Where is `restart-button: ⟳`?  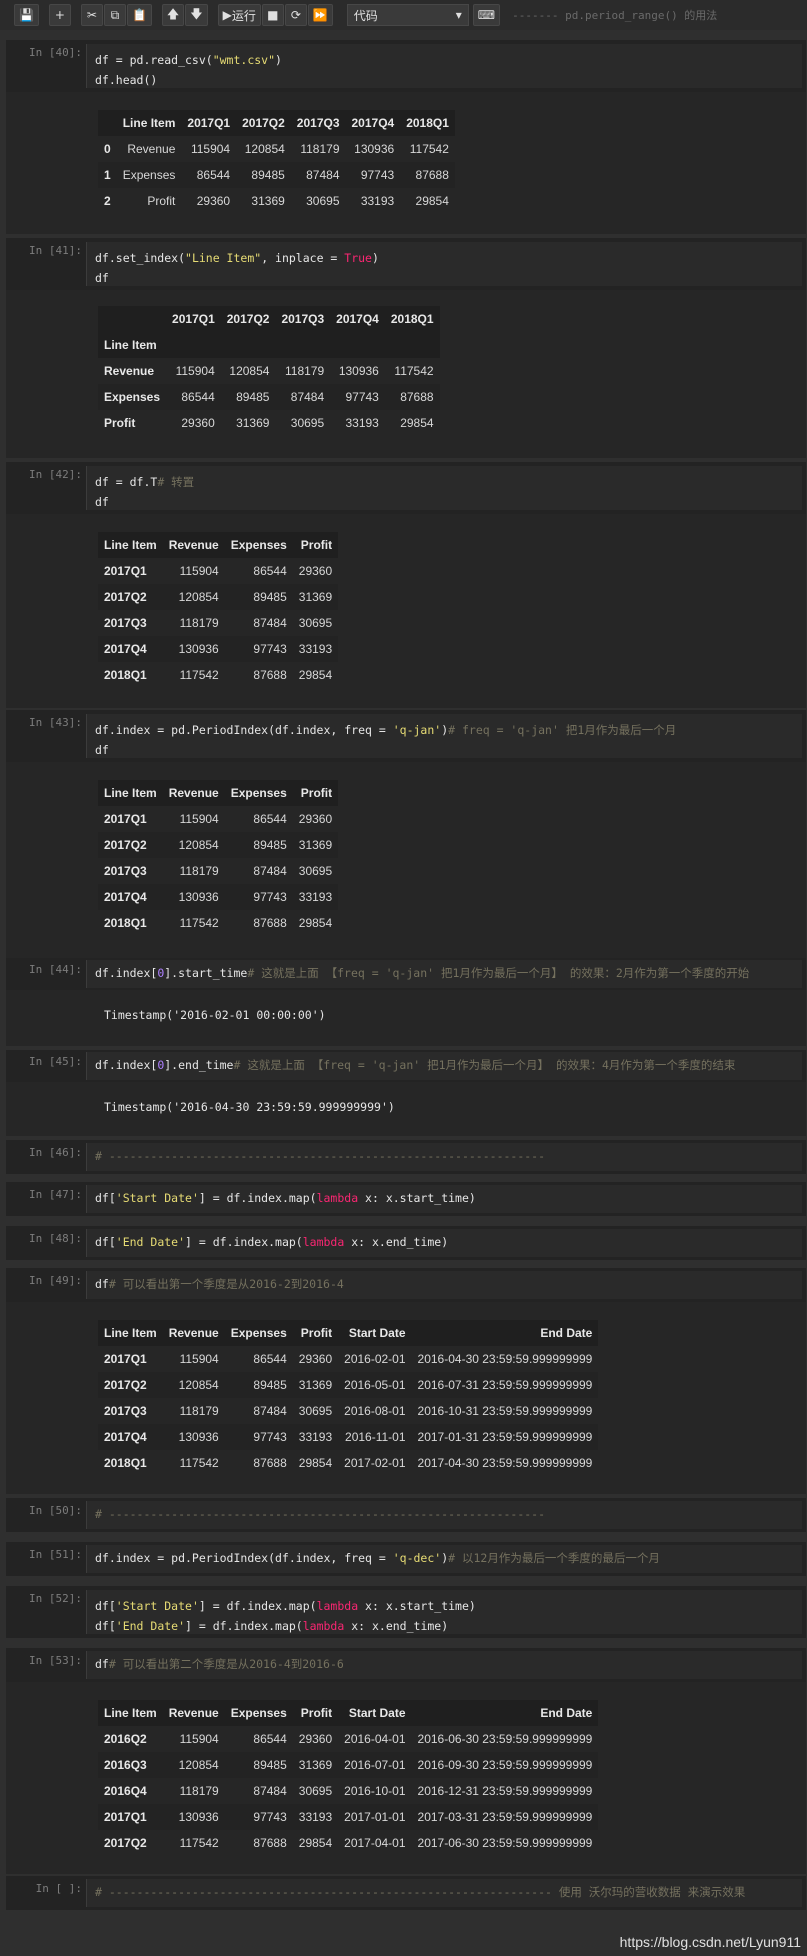
restart-button: ⟳ is located at coordinates (295, 15).